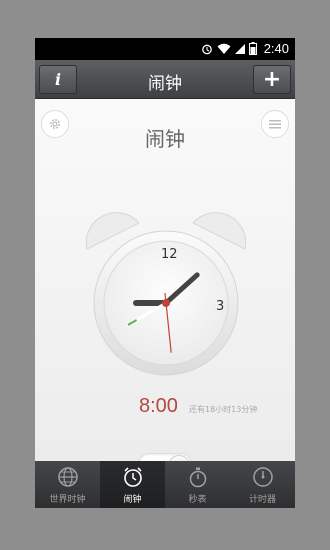 The width and height of the screenshot is (330, 550). What do you see at coordinates (240, 48) in the screenshot?
I see `signal-icon` at bounding box center [240, 48].